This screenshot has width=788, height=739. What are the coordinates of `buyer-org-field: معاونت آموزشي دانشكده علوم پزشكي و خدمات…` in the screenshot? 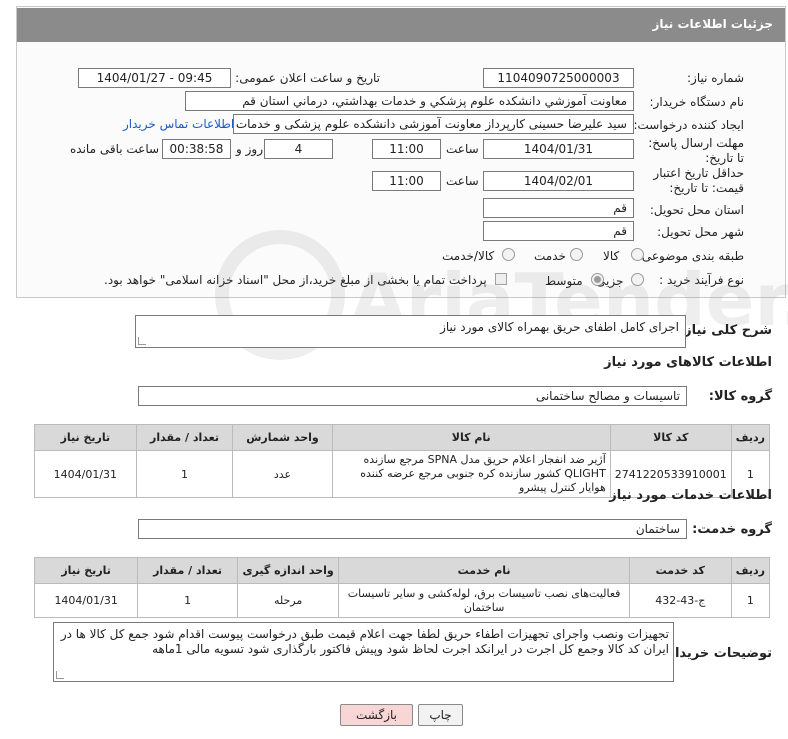 It's located at (409, 101).